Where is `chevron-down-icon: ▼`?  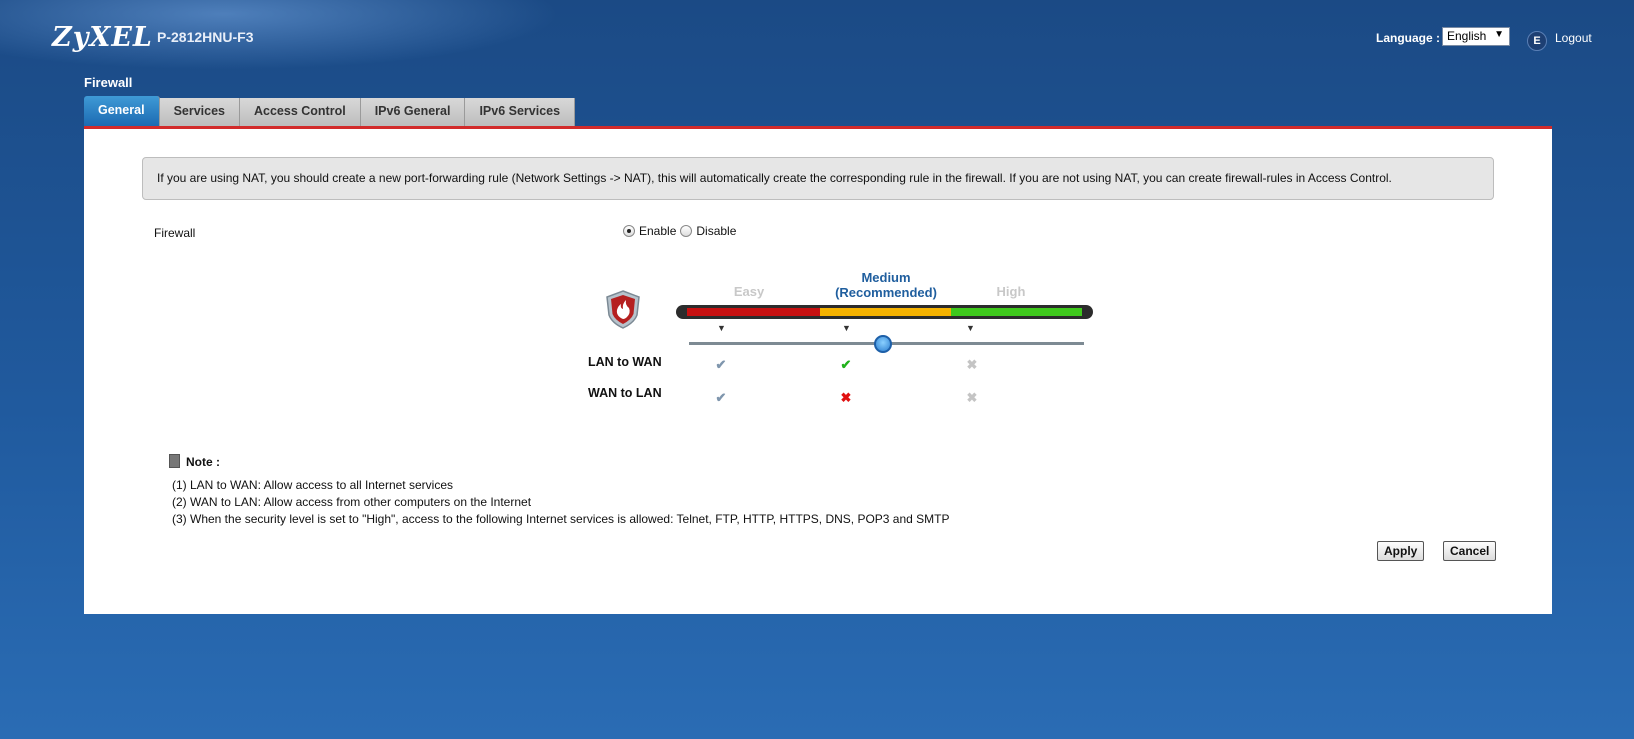
chevron-down-icon: ▼ is located at coordinates (1499, 34).